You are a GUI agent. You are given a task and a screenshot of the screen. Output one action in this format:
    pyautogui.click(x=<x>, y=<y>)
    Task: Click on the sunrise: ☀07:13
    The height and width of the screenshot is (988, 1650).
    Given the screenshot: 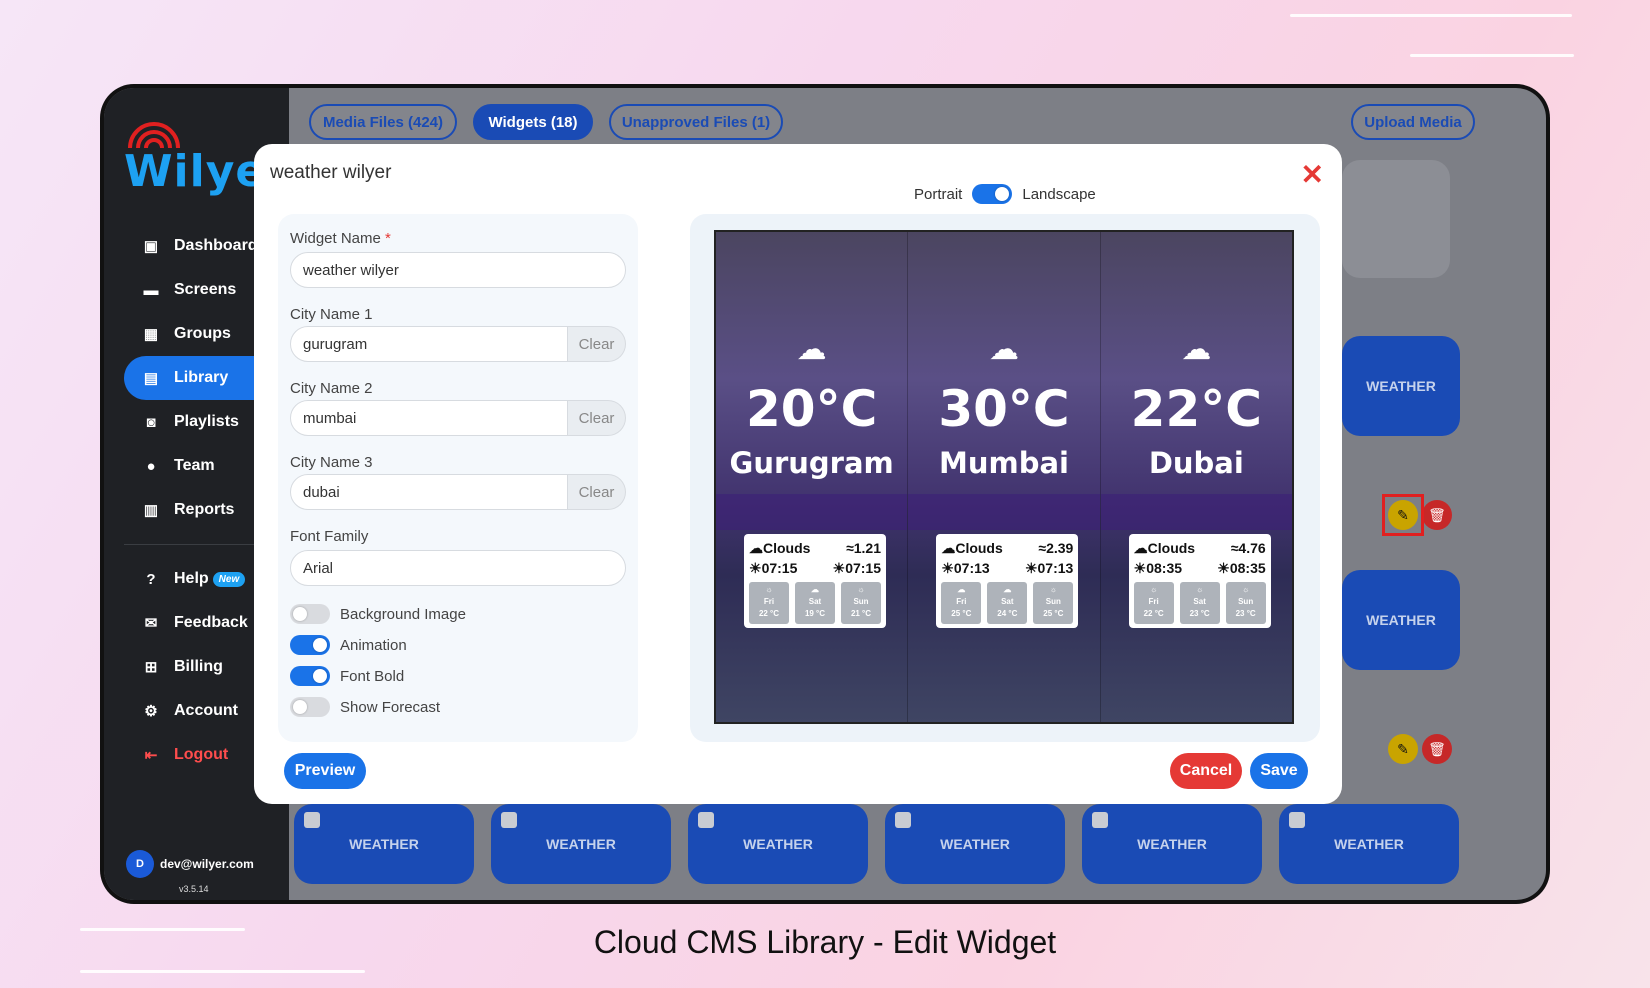 What is the action you would take?
    pyautogui.click(x=965, y=568)
    